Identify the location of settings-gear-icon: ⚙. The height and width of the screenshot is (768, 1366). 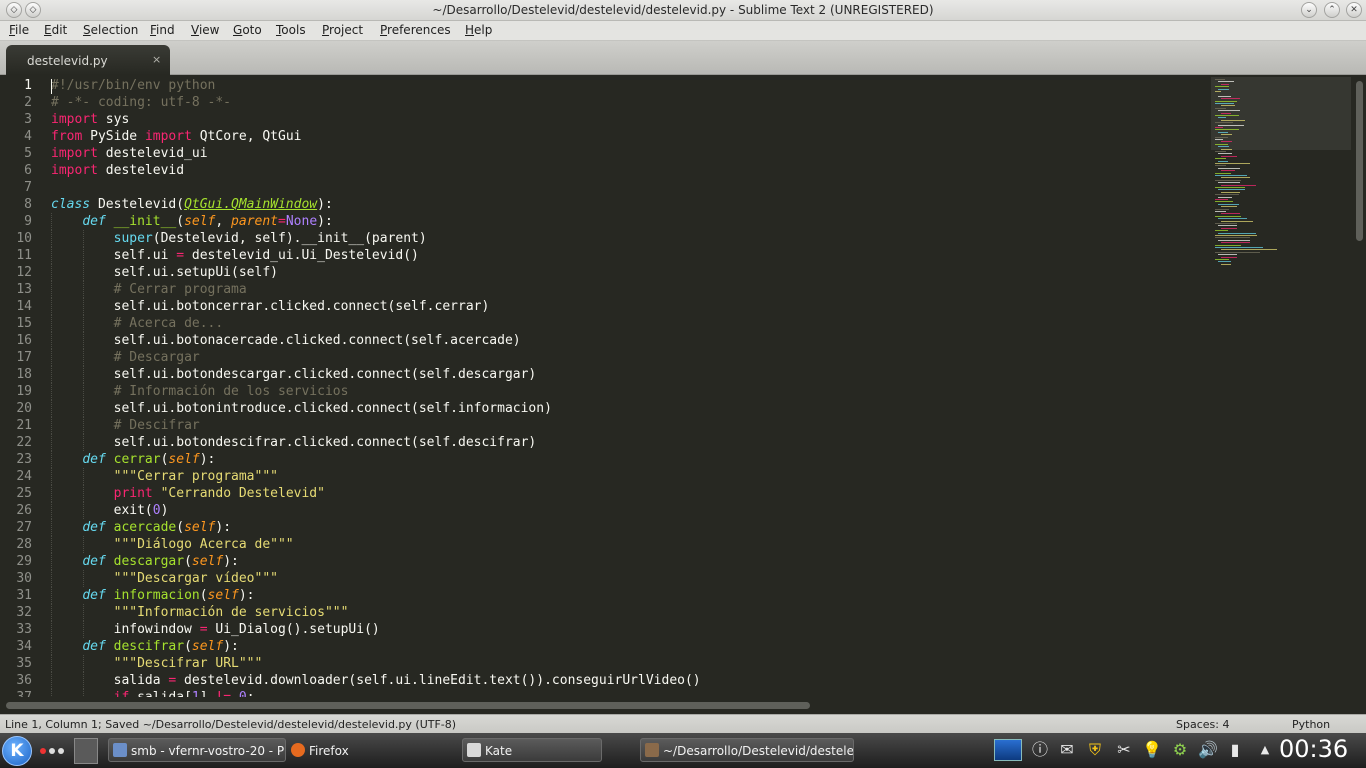
(1180, 750).